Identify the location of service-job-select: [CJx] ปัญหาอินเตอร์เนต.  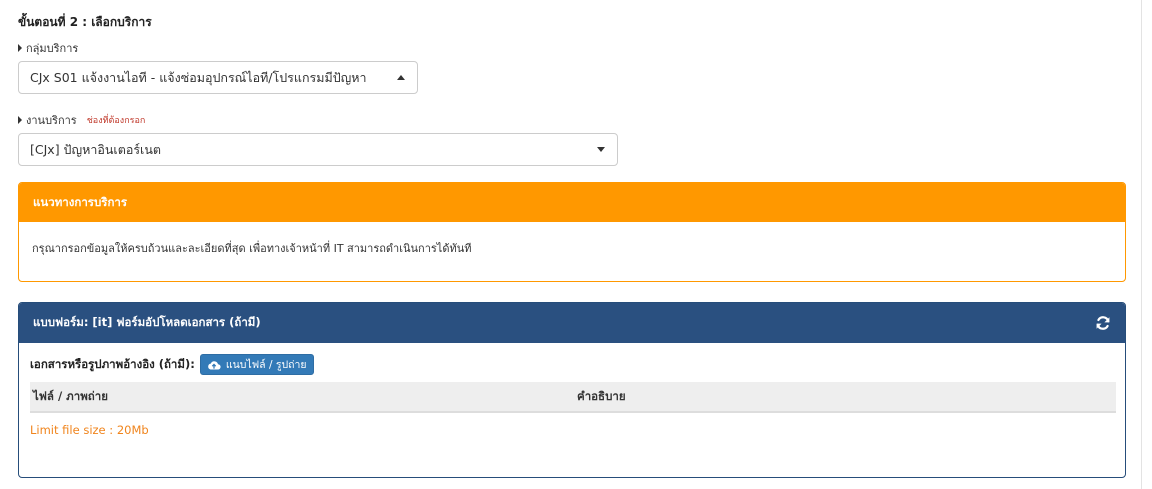
(318, 149).